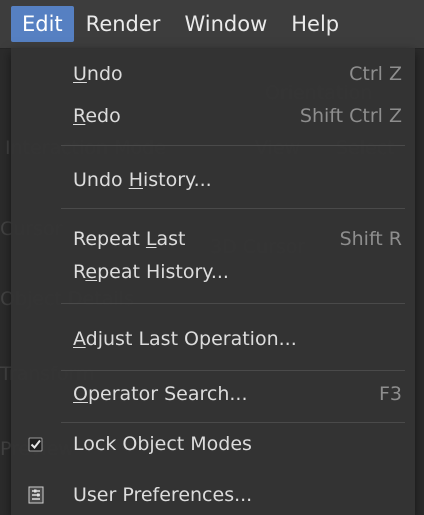  What do you see at coordinates (213, 74) in the screenshot?
I see `menu-item-undo: Undo Ctrl Z` at bounding box center [213, 74].